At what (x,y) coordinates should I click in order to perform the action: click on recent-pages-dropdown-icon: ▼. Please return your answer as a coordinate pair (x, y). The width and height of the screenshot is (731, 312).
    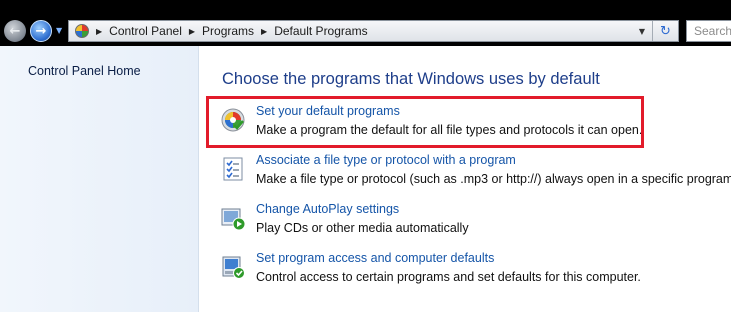
    Looking at the image, I should click on (60, 30).